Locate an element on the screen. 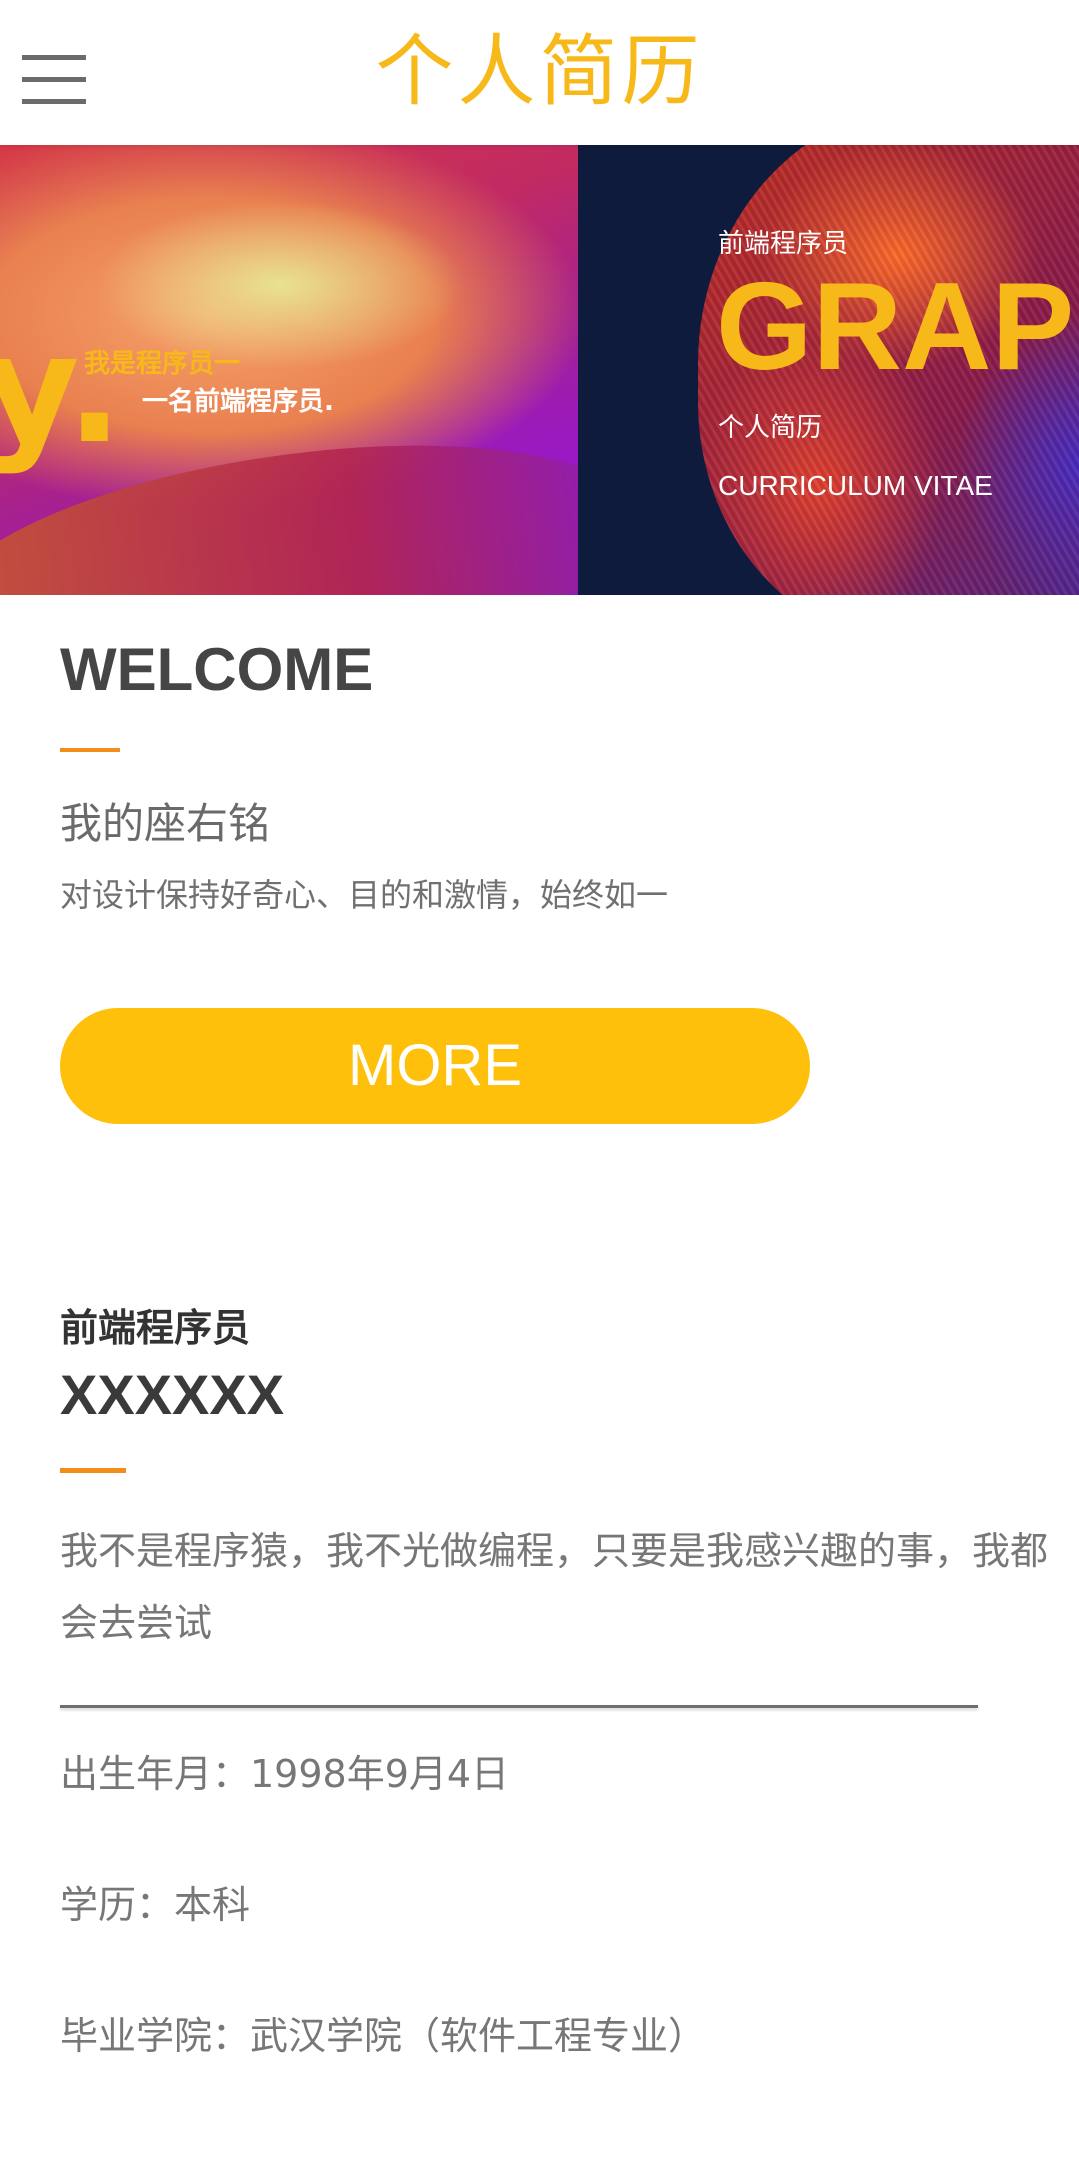 The width and height of the screenshot is (1079, 2164). profile-bio: 我不是程序猿，我不光做编程，只要是我感兴趣的事，我都会去尝试 is located at coordinates (554, 1587).